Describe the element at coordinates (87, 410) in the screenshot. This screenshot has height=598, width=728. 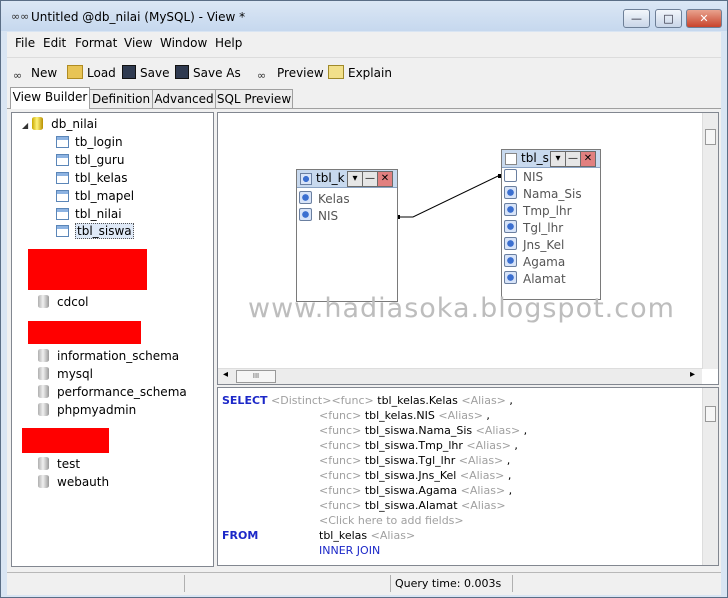
I see `tree-database-item: phpmyadmin` at that location.